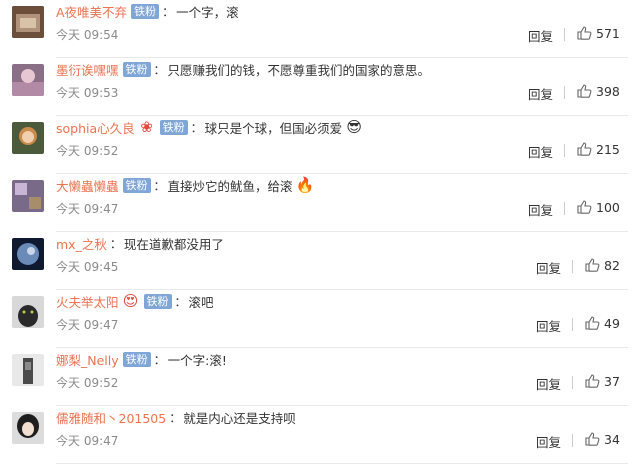  Describe the element at coordinates (111, 417) in the screenshot. I see `user-name: 儒雅随和丶201505` at that location.